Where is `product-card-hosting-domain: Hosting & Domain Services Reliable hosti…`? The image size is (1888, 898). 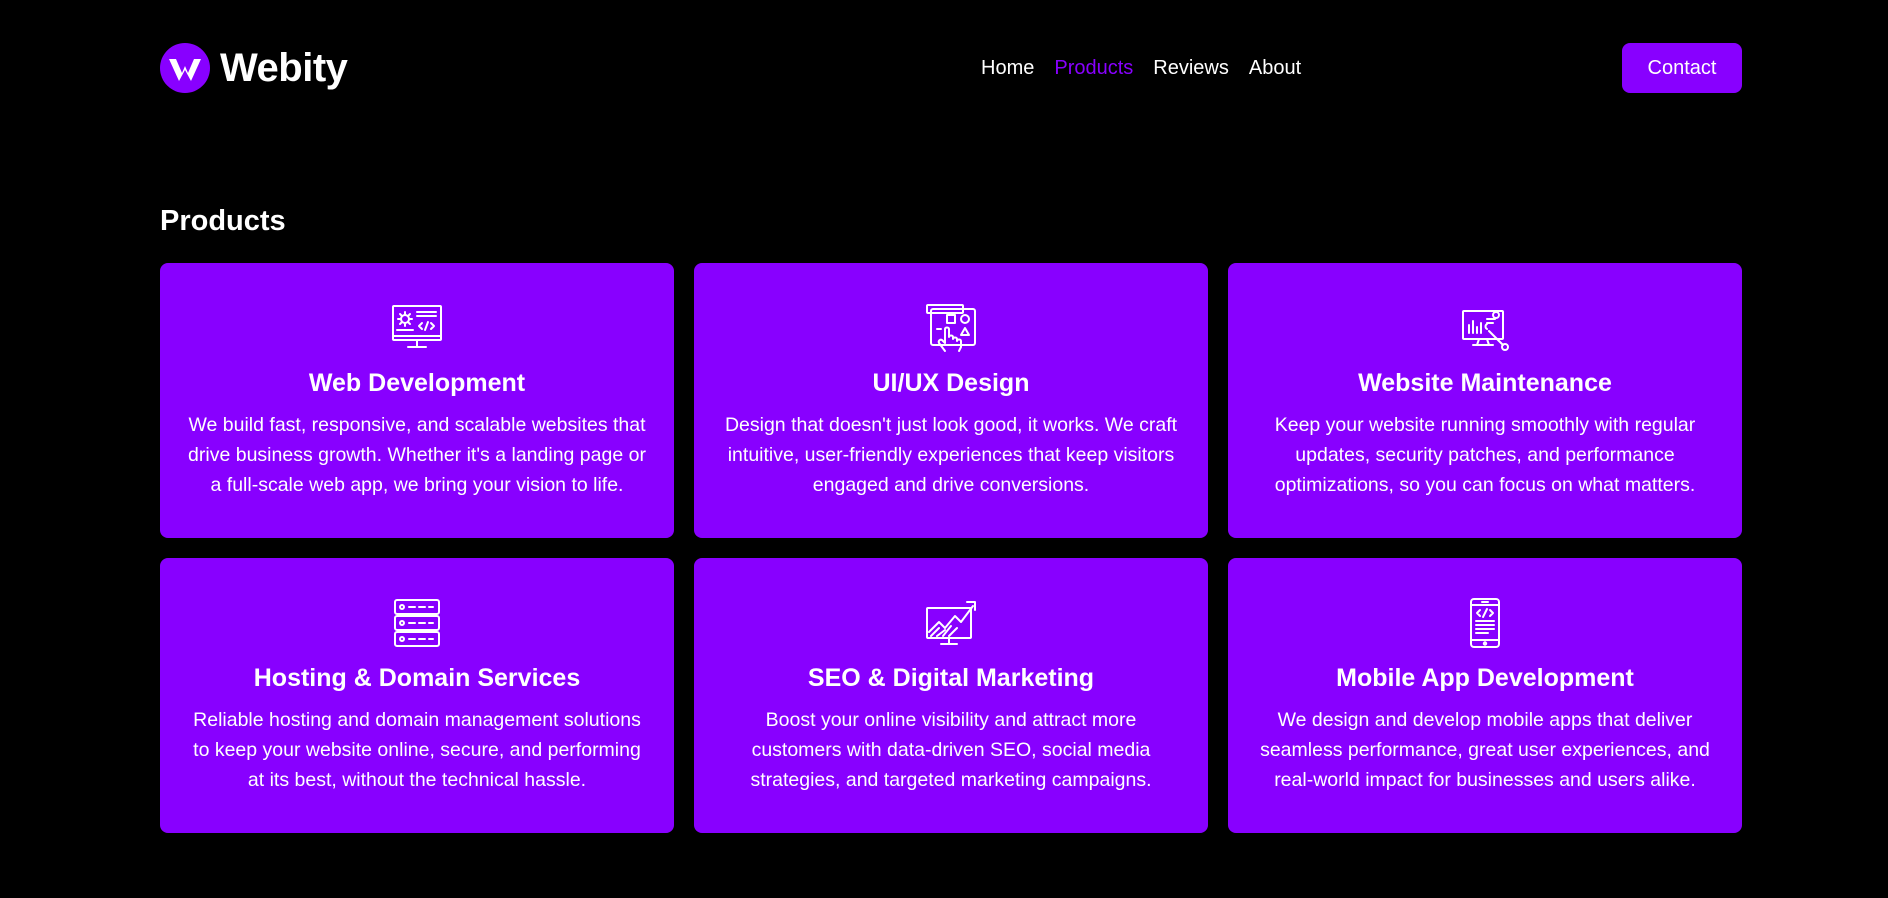 product-card-hosting-domain: Hosting & Domain Services Reliable hosti… is located at coordinates (417, 695).